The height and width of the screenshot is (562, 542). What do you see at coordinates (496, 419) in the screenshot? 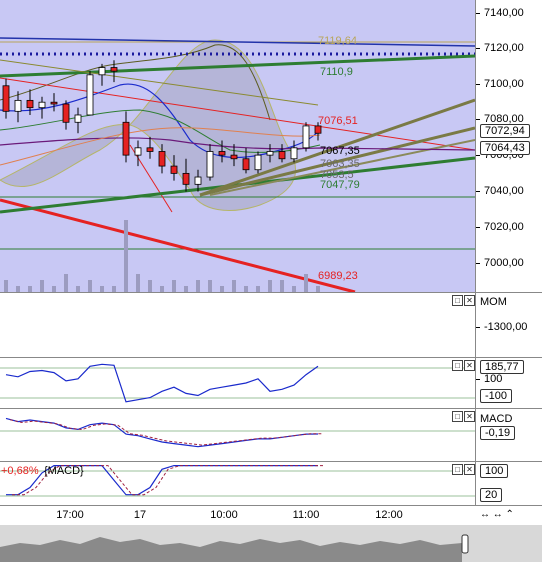
I see `macd-label: MACD` at bounding box center [496, 419].